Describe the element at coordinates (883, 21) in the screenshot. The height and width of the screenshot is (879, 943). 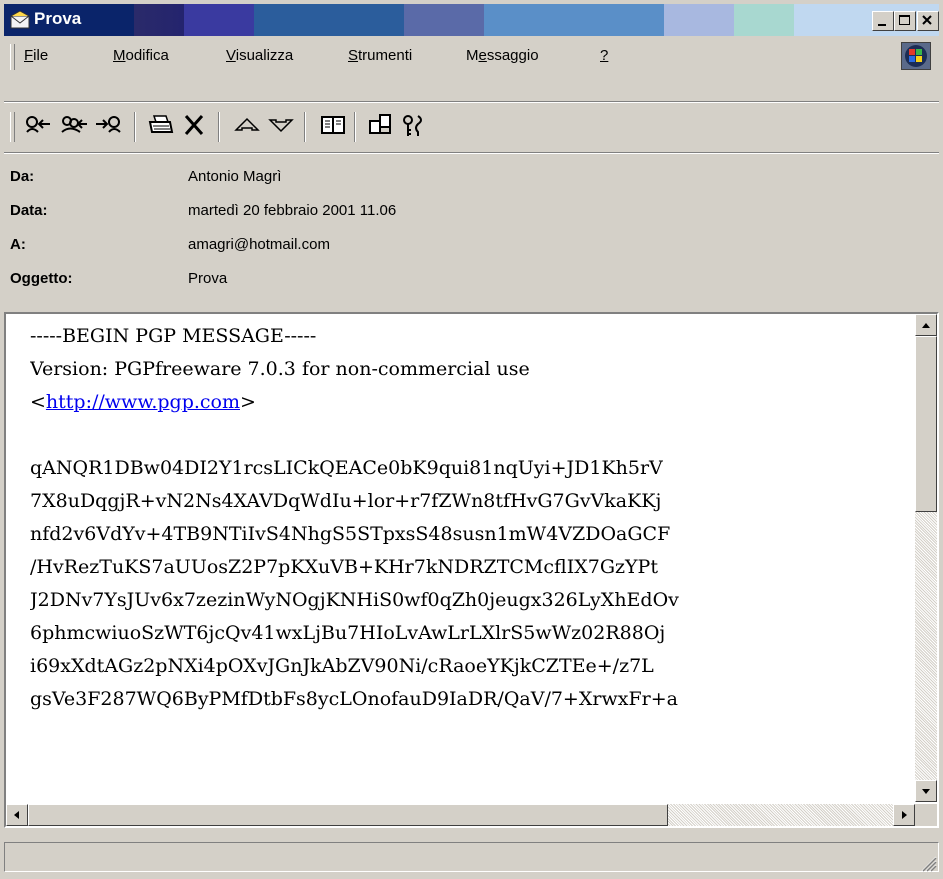
I see `minimize-button` at that location.